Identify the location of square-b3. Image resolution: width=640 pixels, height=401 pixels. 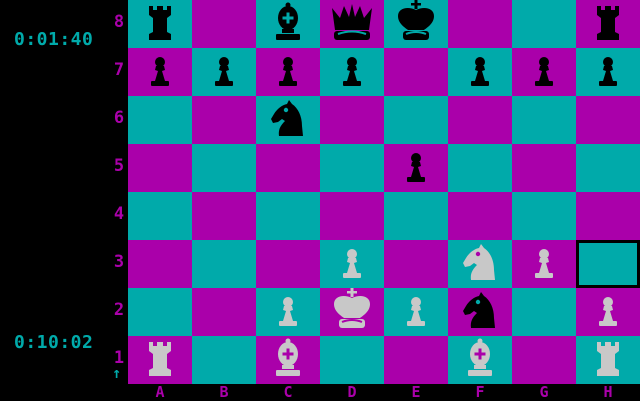
(224, 264).